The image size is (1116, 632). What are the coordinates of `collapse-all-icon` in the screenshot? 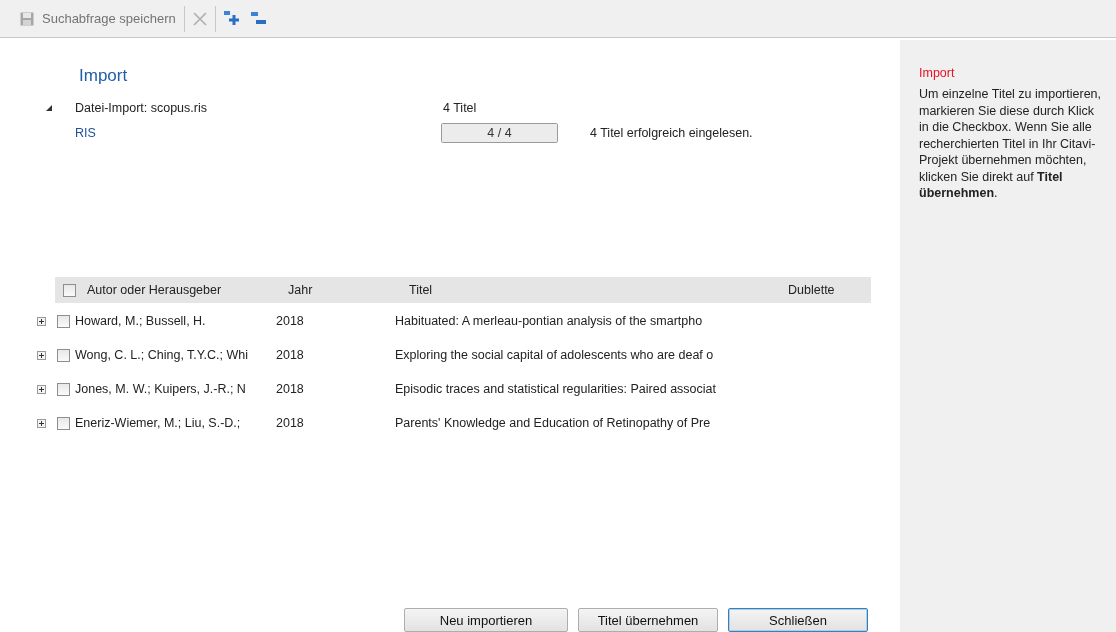 It's located at (258, 18).